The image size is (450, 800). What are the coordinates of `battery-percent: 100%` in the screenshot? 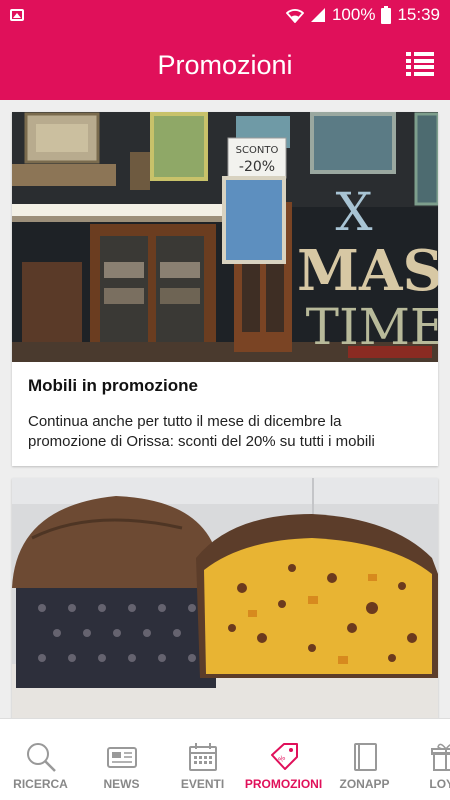 It's located at (353, 14).